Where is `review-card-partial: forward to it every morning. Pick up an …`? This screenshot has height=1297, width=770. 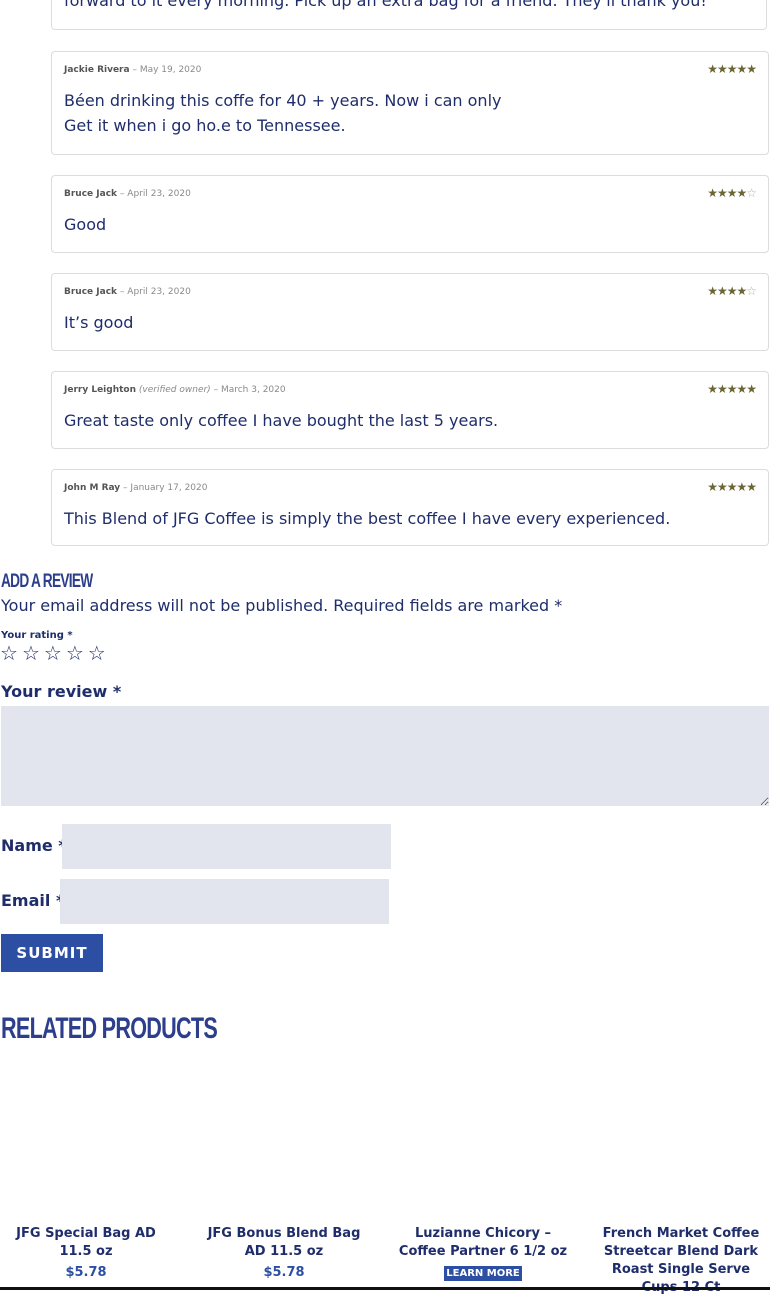
review-card-partial: forward to it every morning. Pick up an … is located at coordinates (409, 15).